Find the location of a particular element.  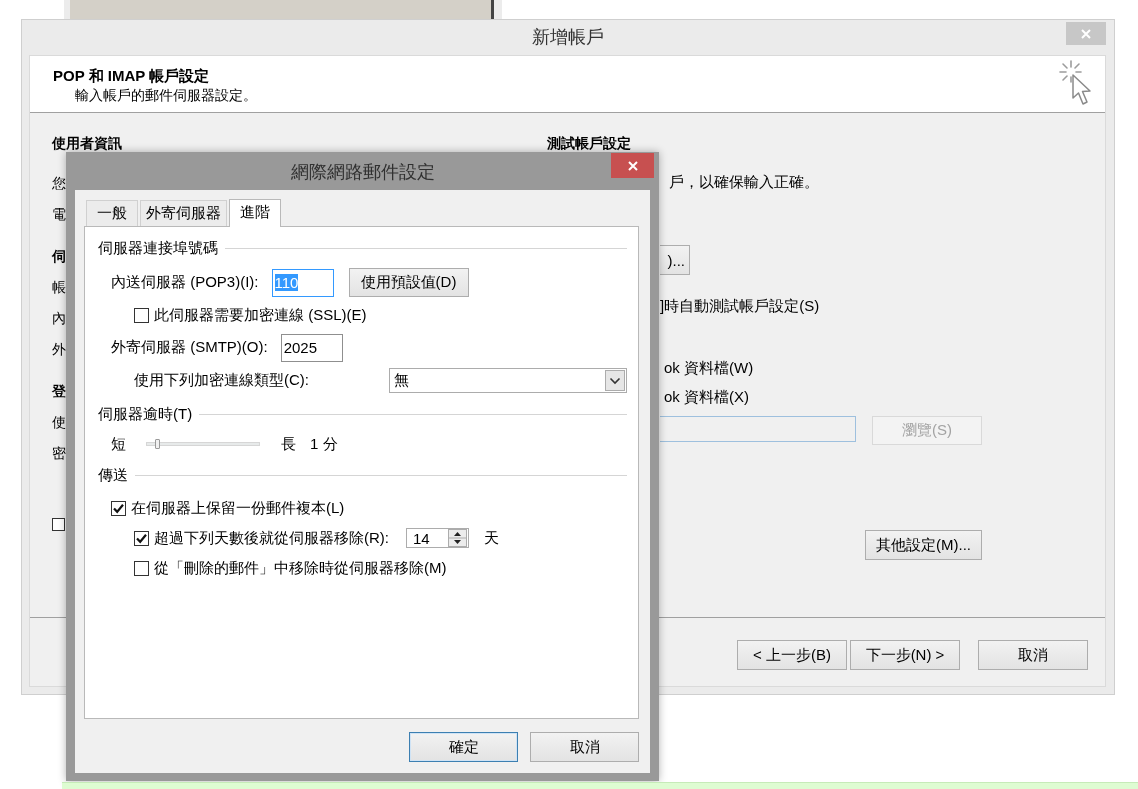

checkbox-label: 此伺服器需要加密連線 (SSL)(E) is located at coordinates (260, 315).